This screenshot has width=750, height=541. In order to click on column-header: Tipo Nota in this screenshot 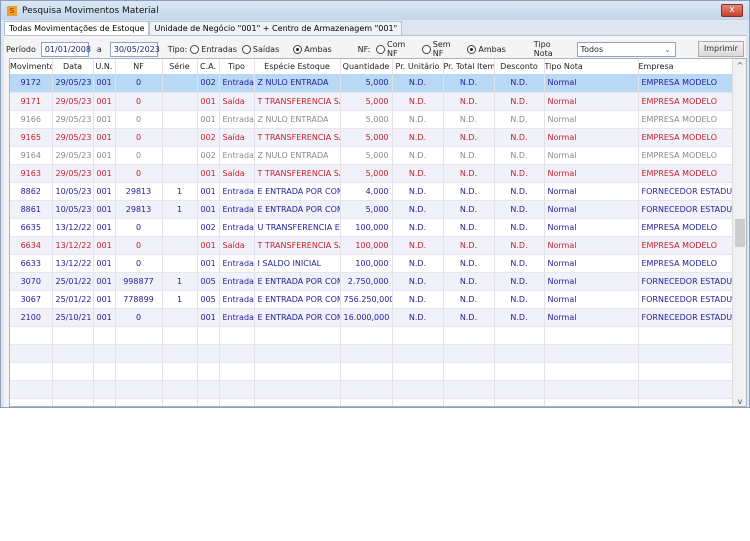, I will do `click(591, 66)`.